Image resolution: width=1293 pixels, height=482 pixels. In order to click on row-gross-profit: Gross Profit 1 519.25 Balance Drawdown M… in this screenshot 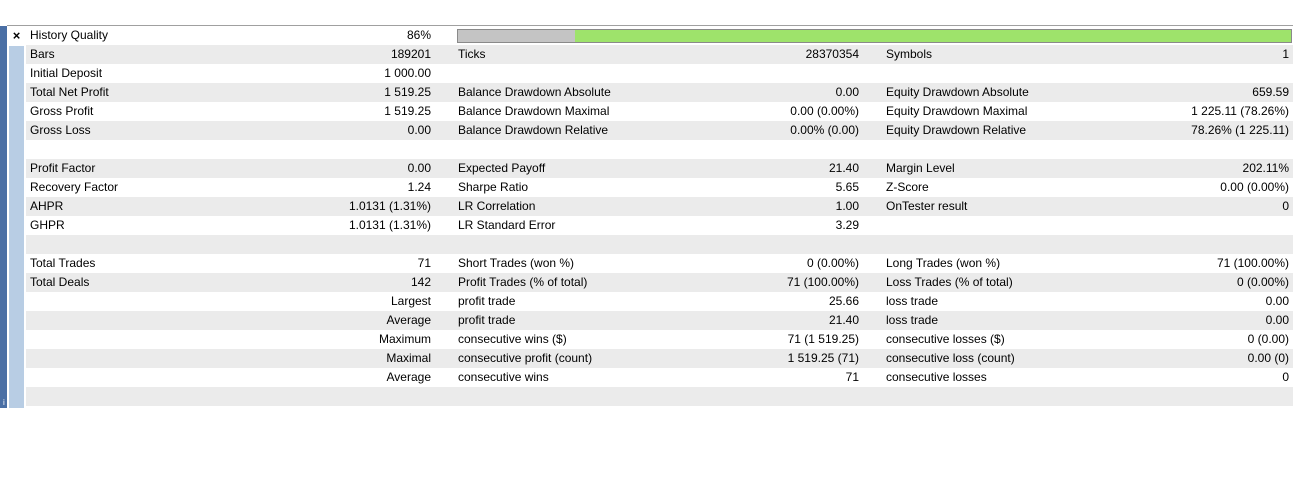, I will do `click(659, 111)`.